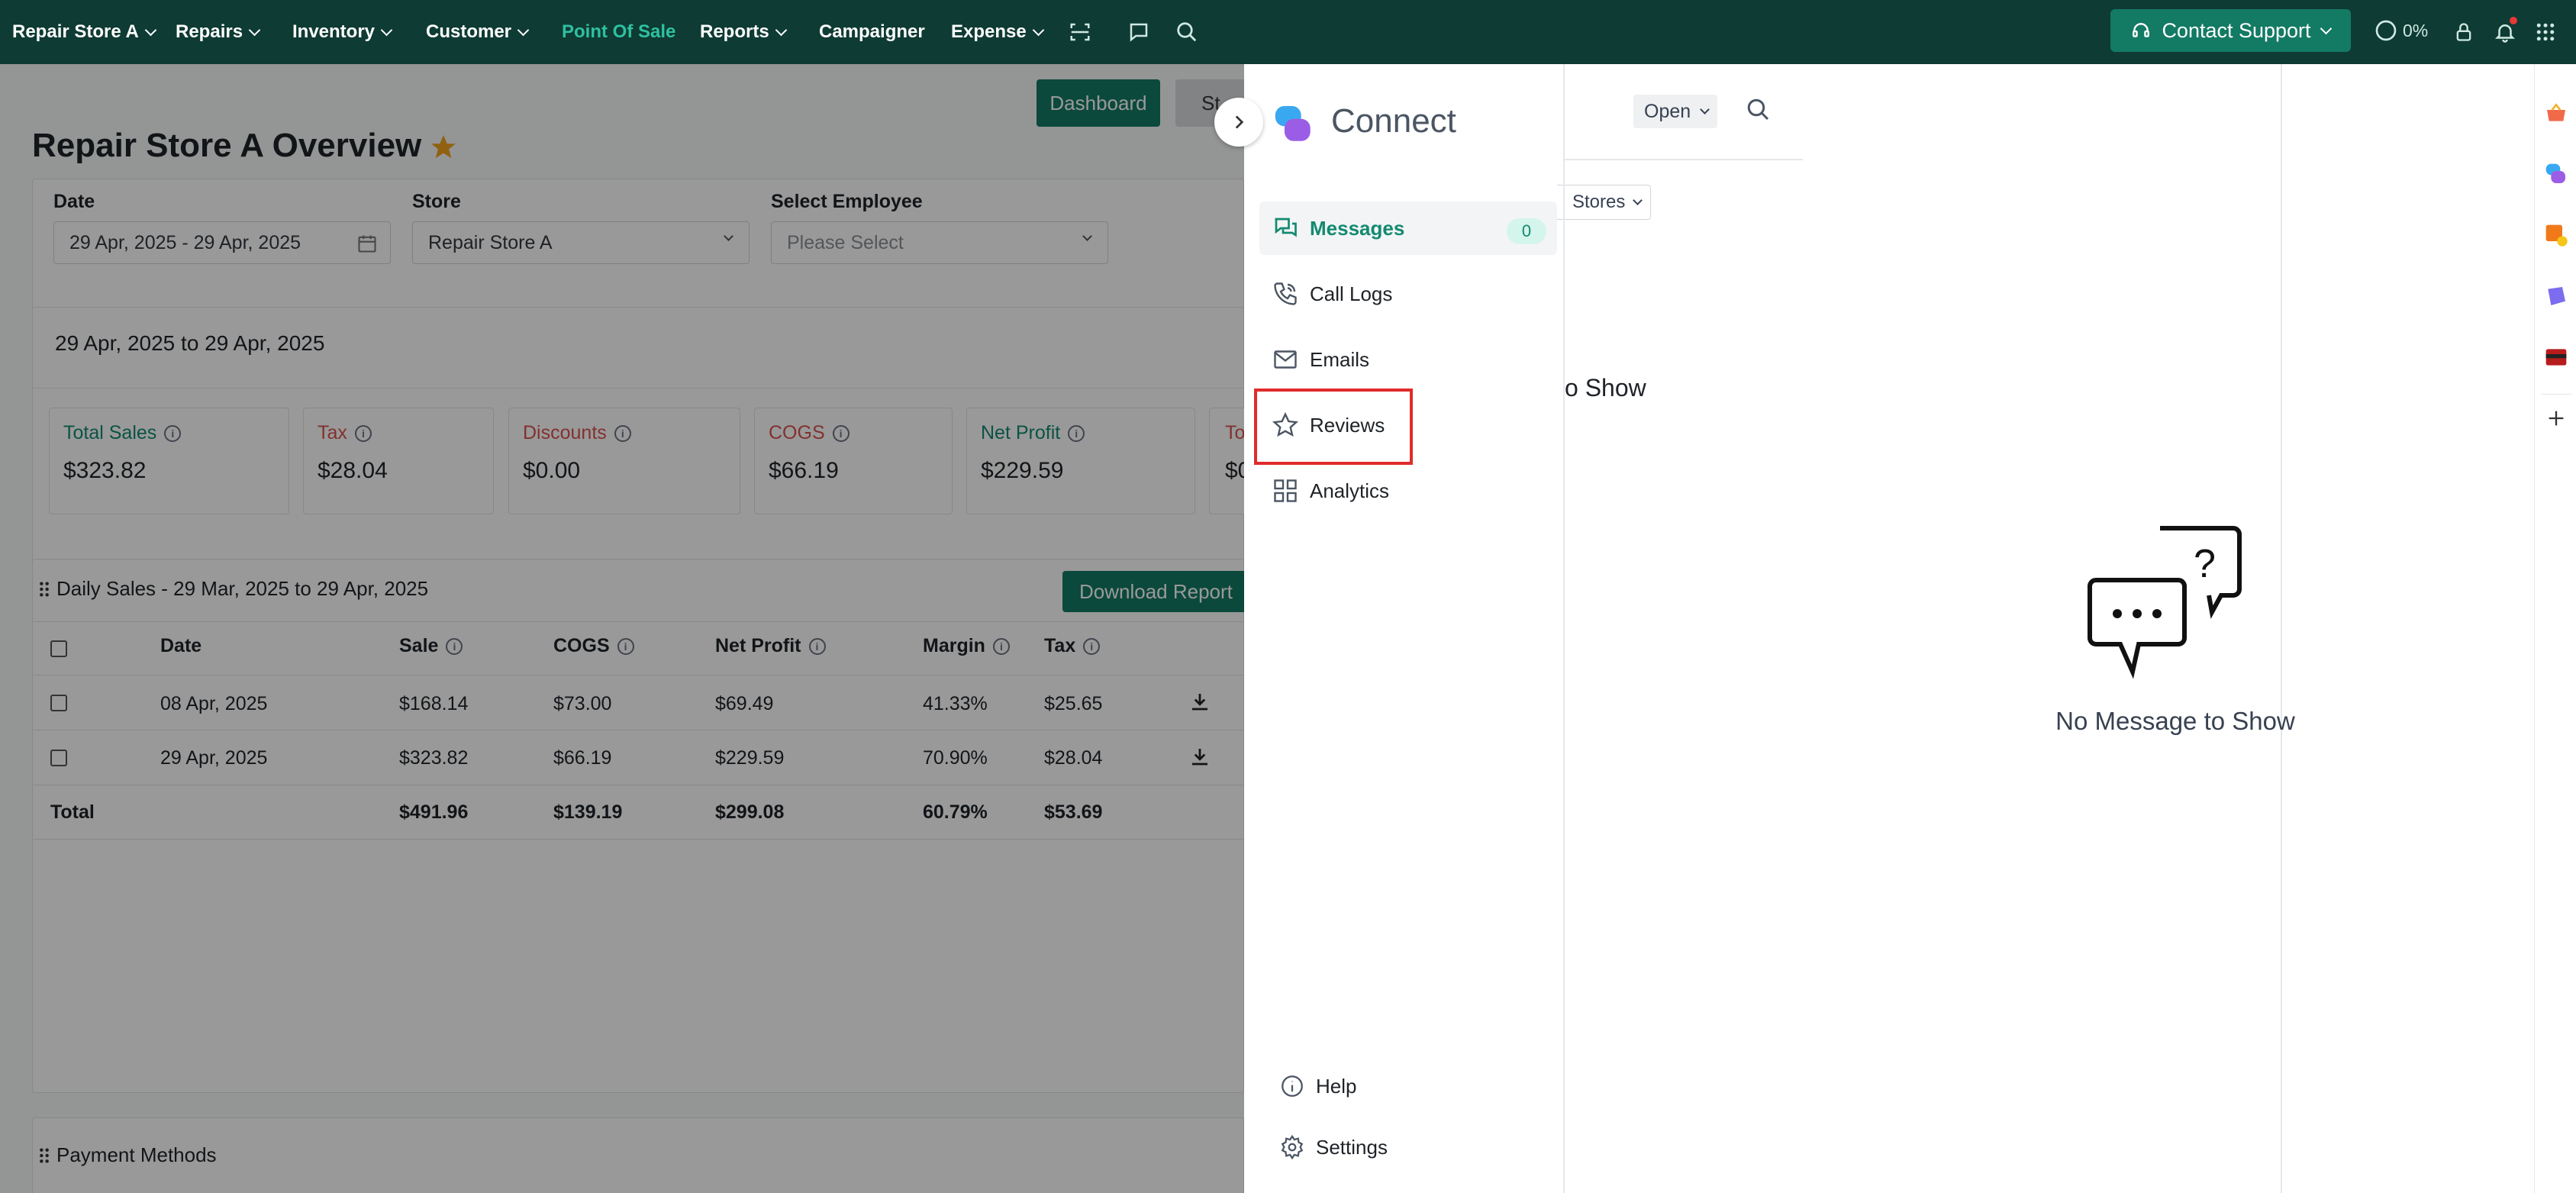 The width and height of the screenshot is (2576, 1193). I want to click on lock-icon, so click(2464, 32).